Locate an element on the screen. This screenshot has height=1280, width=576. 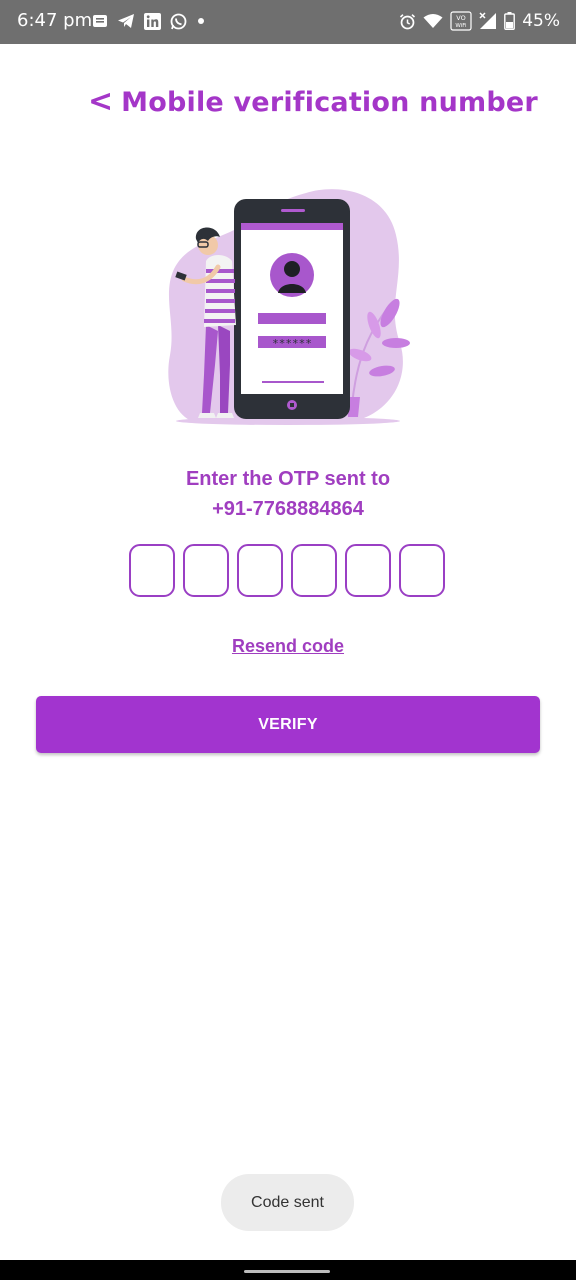
system-status: VO WiFi 45% is located at coordinates (479, 21).